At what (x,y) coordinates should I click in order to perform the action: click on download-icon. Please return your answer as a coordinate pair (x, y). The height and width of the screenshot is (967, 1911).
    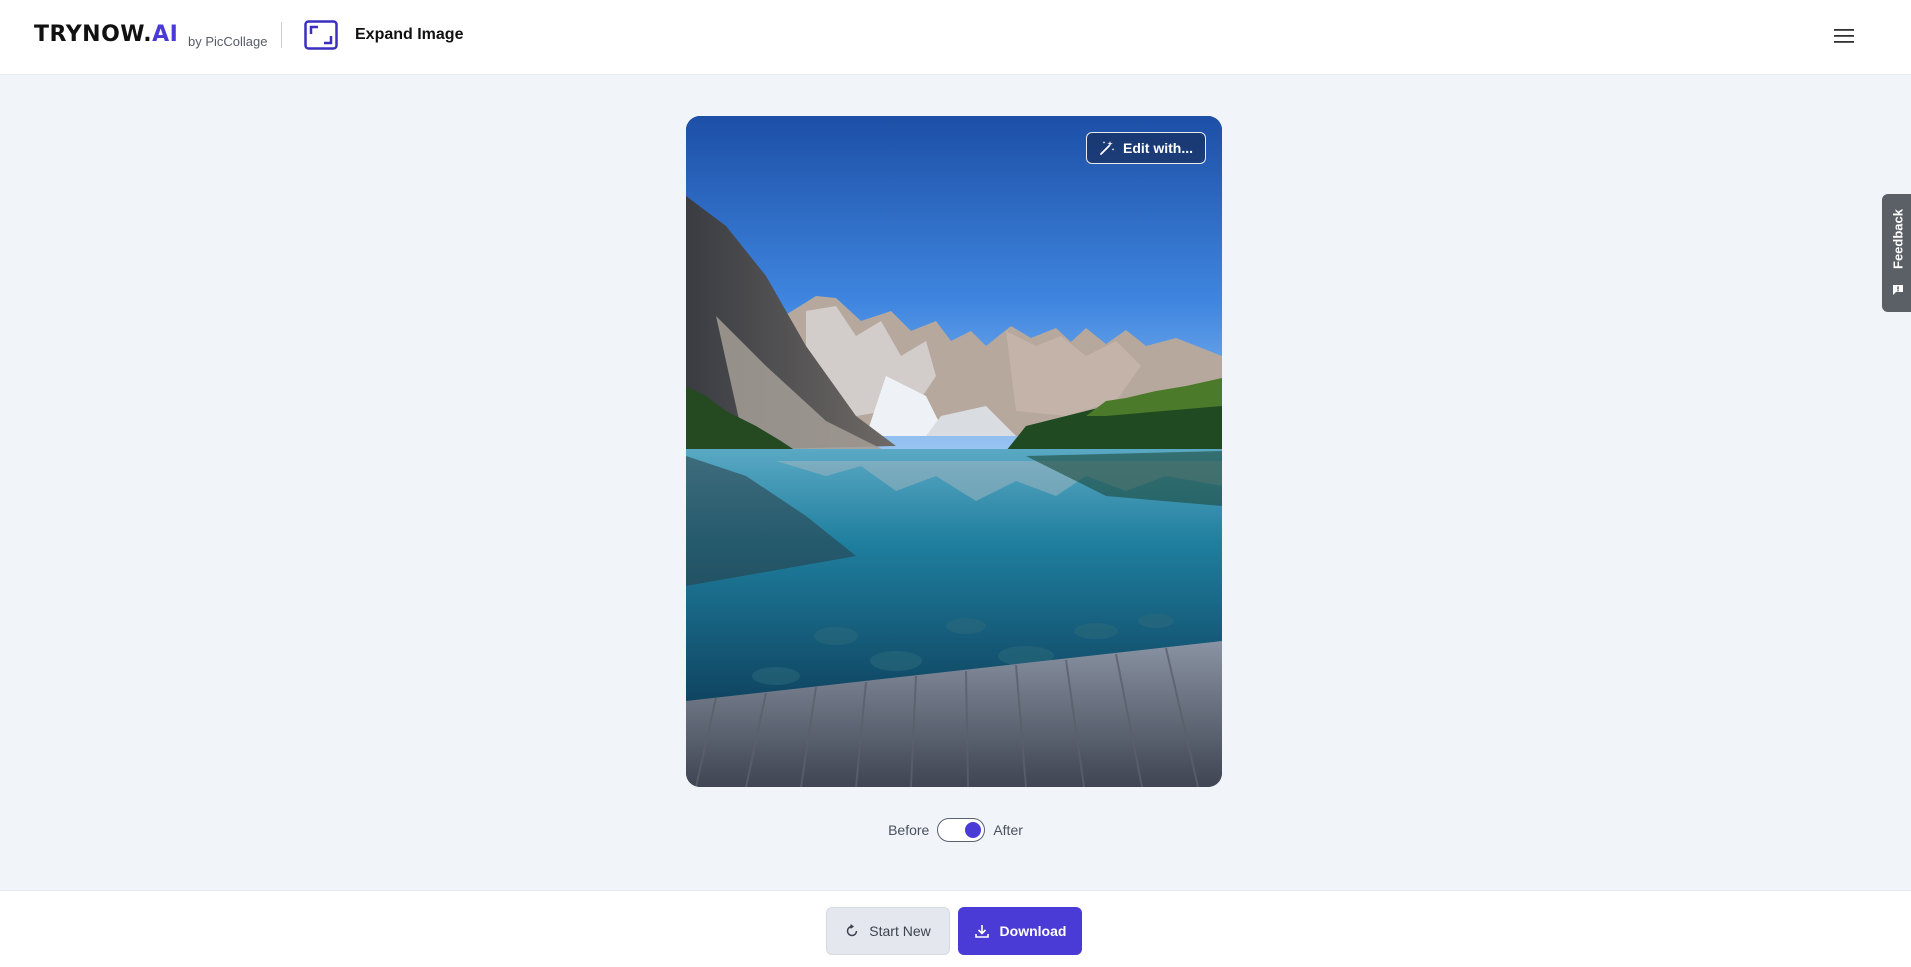
    Looking at the image, I should click on (981, 931).